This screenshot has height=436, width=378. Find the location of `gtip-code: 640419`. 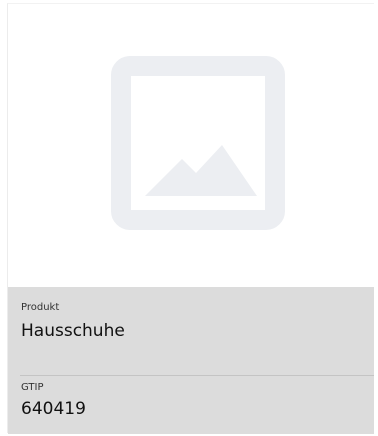

gtip-code: 640419 is located at coordinates (53, 409).